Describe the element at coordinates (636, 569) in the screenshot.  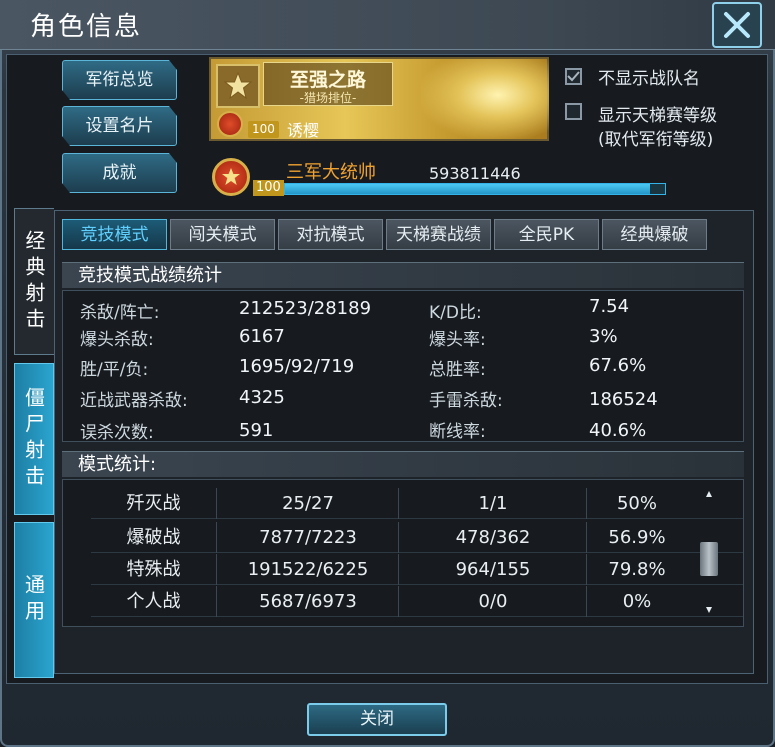
I see `mode-rate: 79.8%` at that location.